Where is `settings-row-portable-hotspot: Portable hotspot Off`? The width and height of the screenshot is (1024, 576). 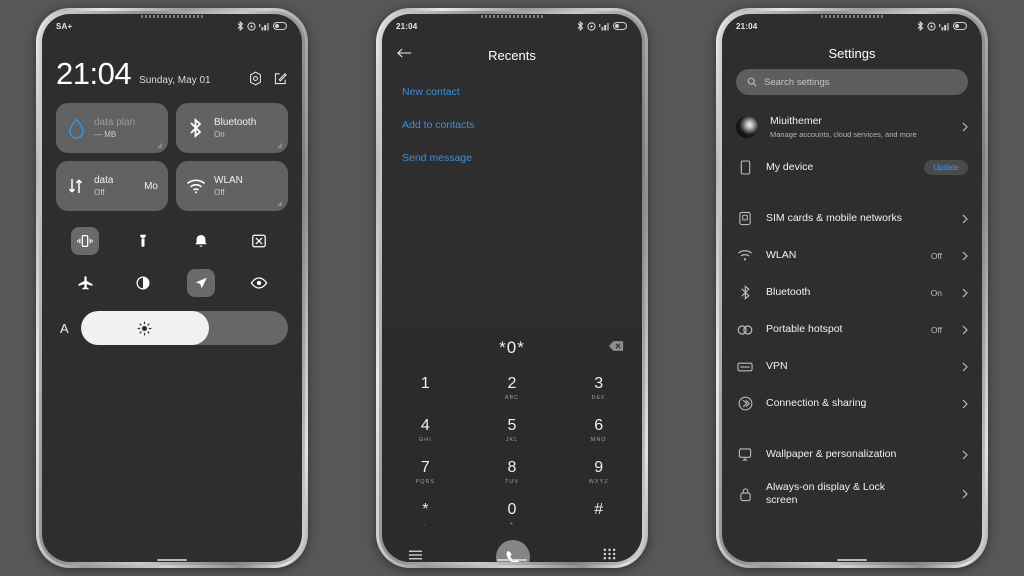
settings-row-portable-hotspot: Portable hotspot Off is located at coordinates (852, 329).